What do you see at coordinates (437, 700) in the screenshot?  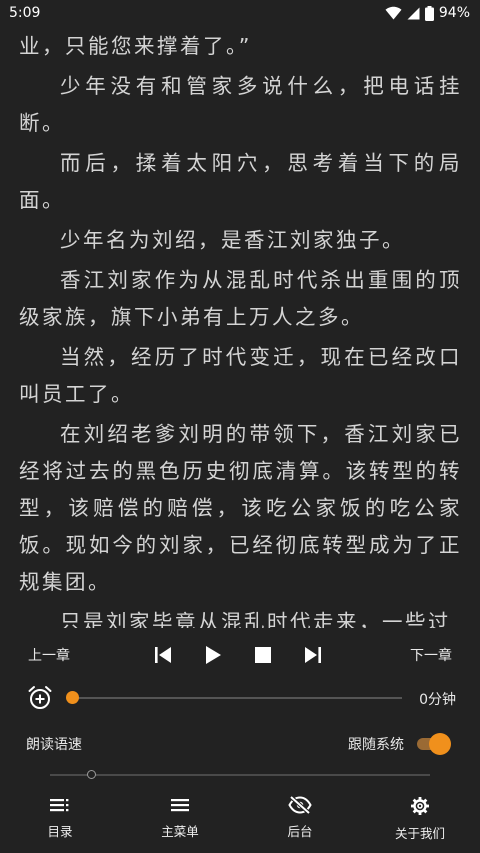 I see `sleep-timer-value: 0分钟` at bounding box center [437, 700].